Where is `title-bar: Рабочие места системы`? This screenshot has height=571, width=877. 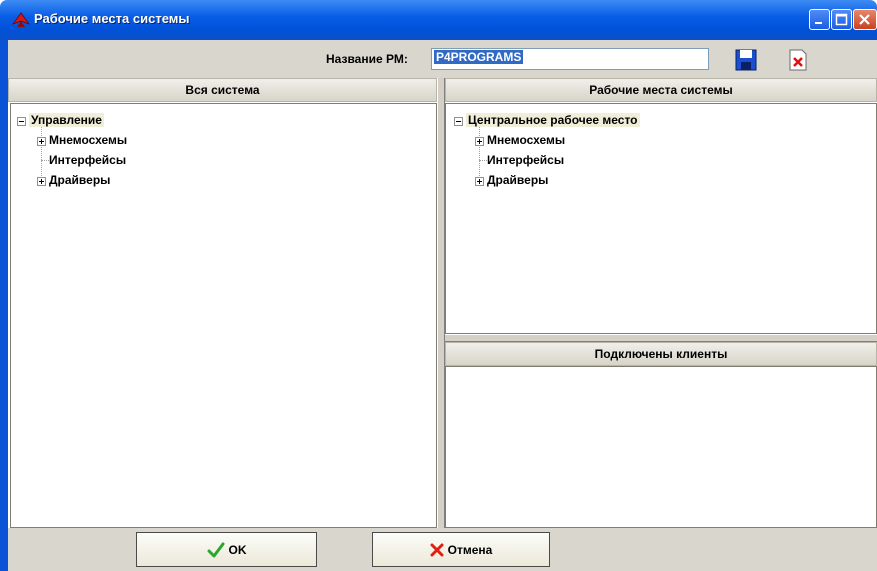
title-bar: Рабочие места системы is located at coordinates (438, 20).